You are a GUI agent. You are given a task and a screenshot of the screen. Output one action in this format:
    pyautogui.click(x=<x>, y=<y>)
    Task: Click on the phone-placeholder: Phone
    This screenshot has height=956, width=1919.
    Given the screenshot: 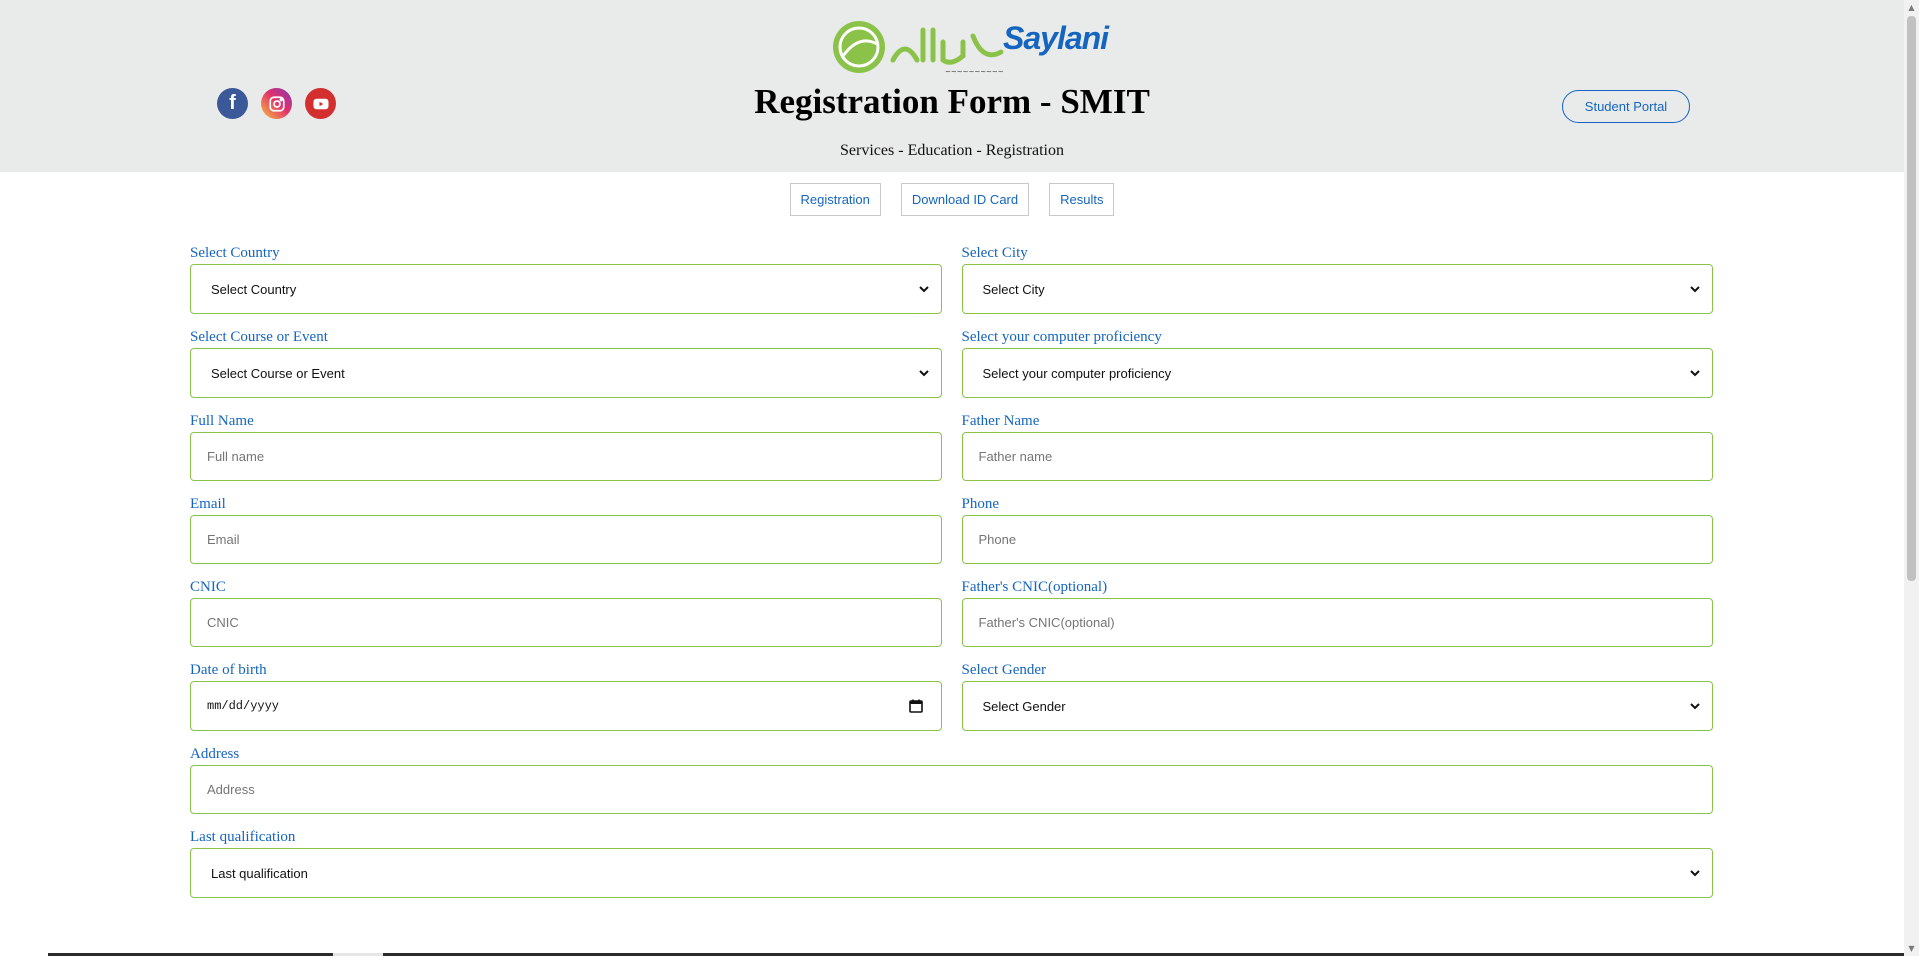 What is the action you would take?
    pyautogui.click(x=997, y=539)
    